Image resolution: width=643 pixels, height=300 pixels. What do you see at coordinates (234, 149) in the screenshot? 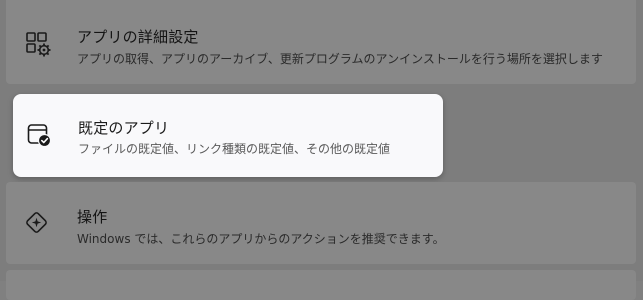
I see `default-apps-description: ファイルの既定値、リンク種類の既定値、その他の既定値` at bounding box center [234, 149].